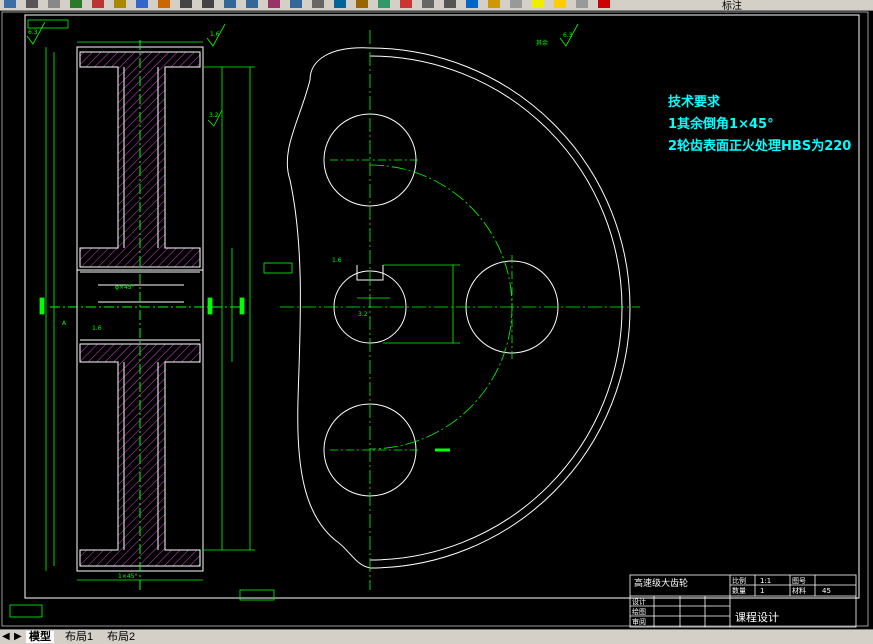 This screenshot has width=873, height=644. Describe the element at coordinates (318, 4) in the screenshot. I see `properties-icon` at that location.